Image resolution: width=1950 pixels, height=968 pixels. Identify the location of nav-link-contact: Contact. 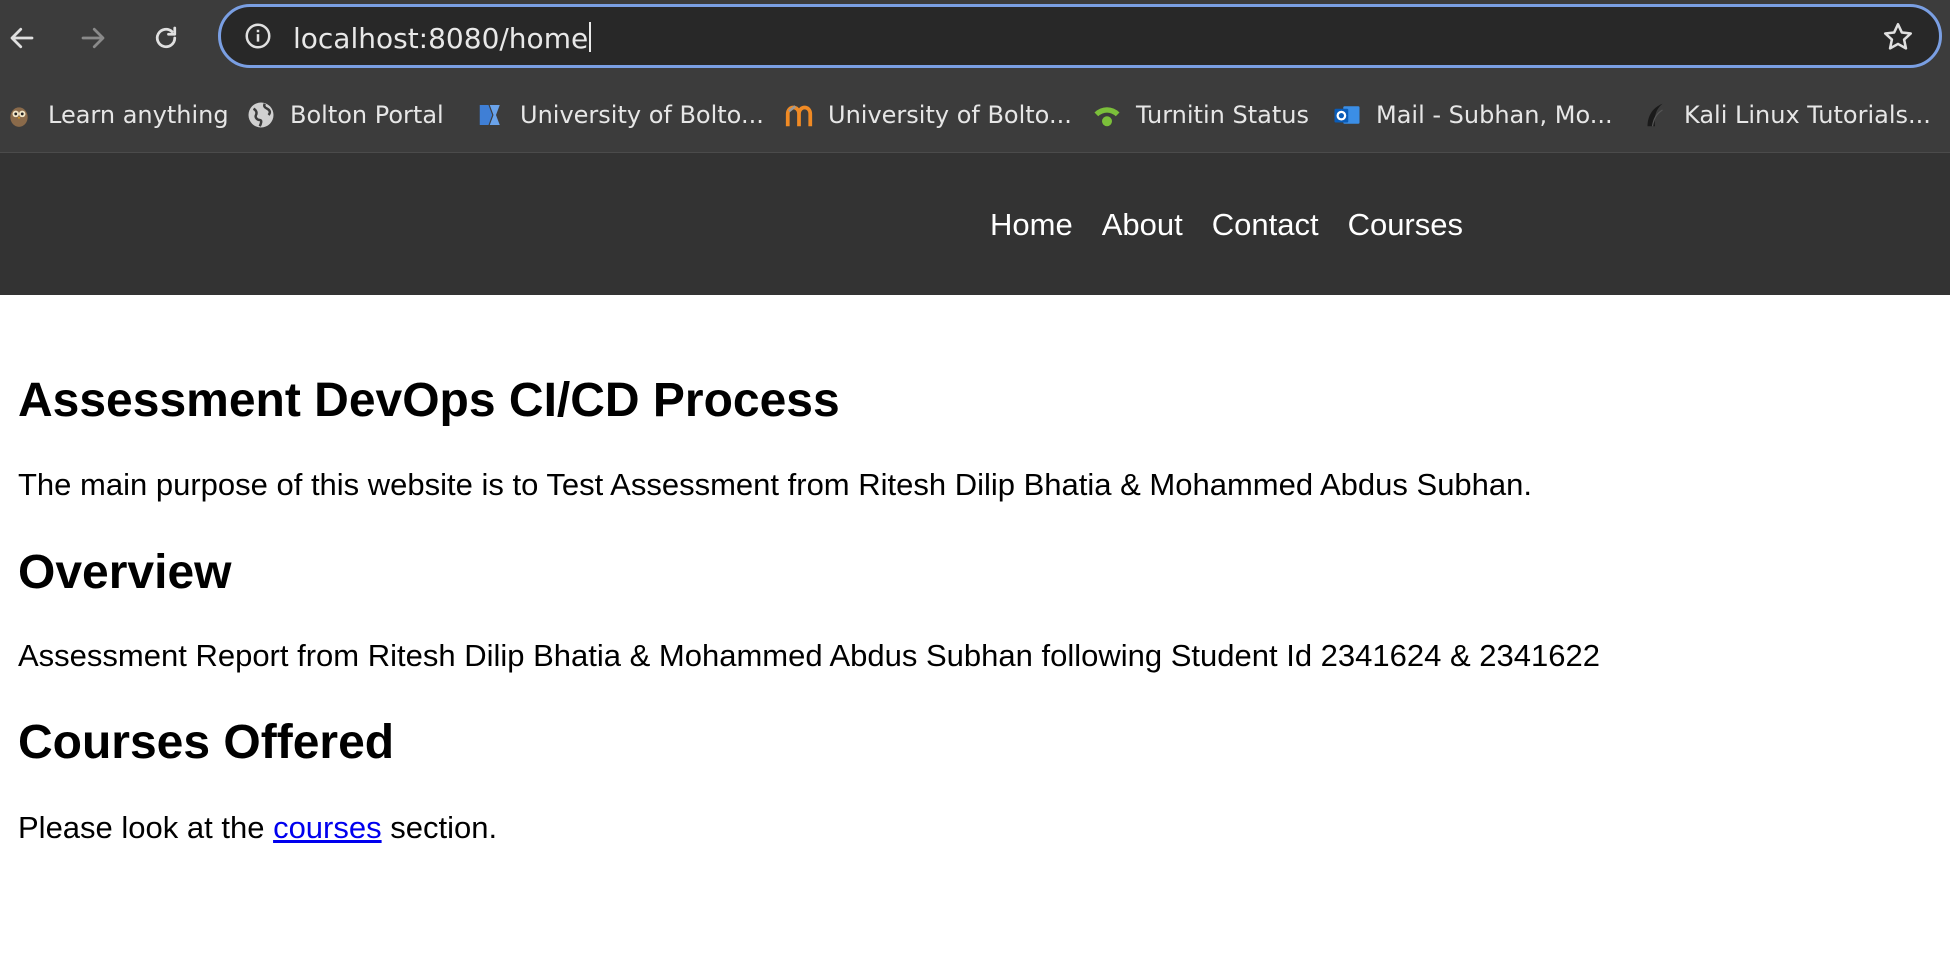
(1265, 225).